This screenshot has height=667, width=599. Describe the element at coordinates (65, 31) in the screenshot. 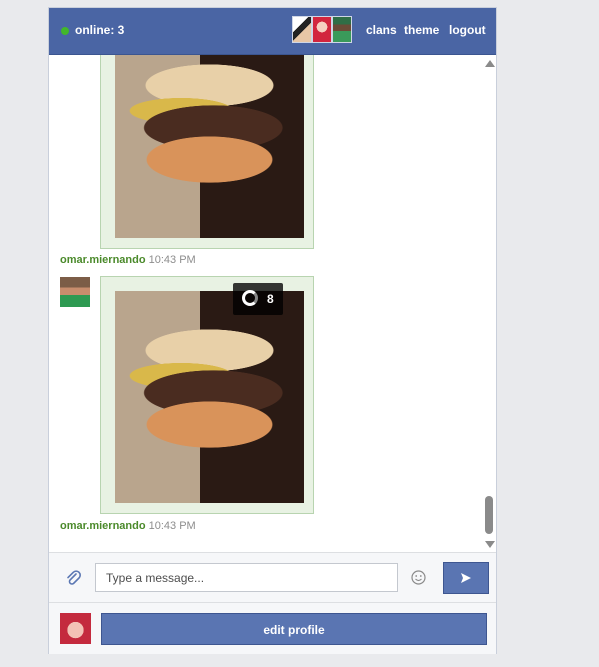

I see `online-status-dot` at that location.